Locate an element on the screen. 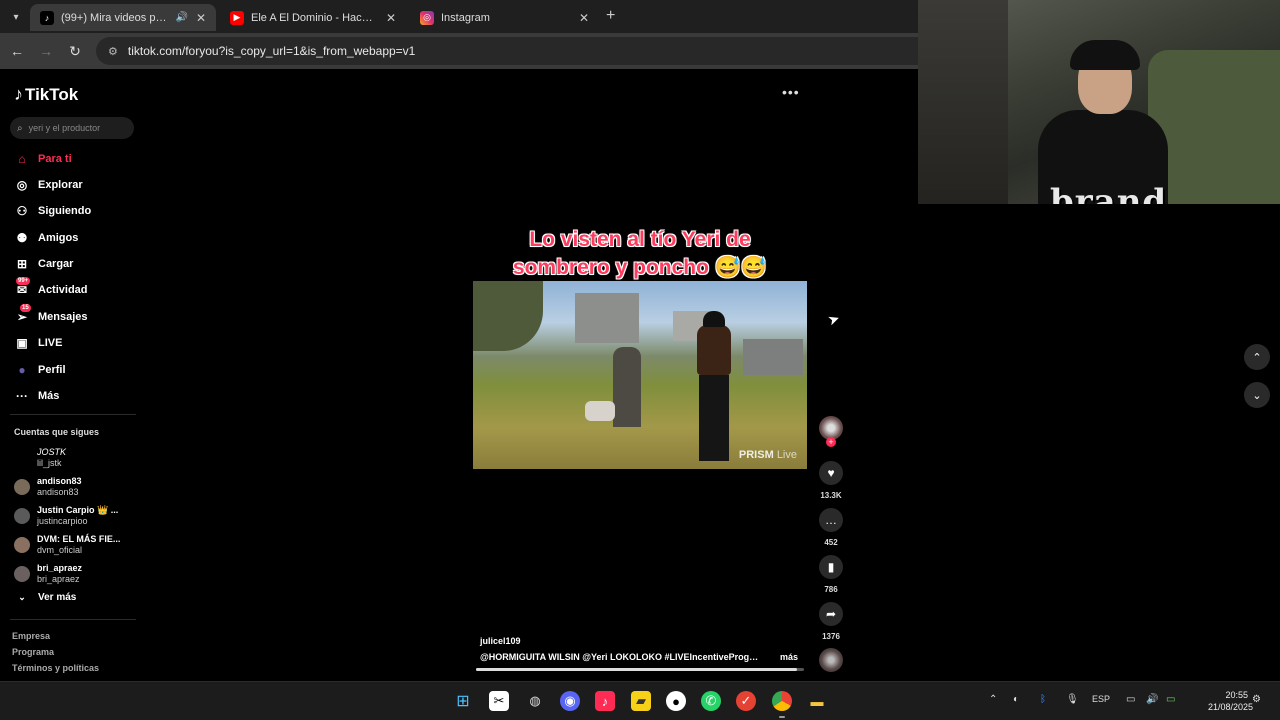 This screenshot has height=720, width=1280. nav-para-ti: ⌂ Para ti is located at coordinates (43, 159).